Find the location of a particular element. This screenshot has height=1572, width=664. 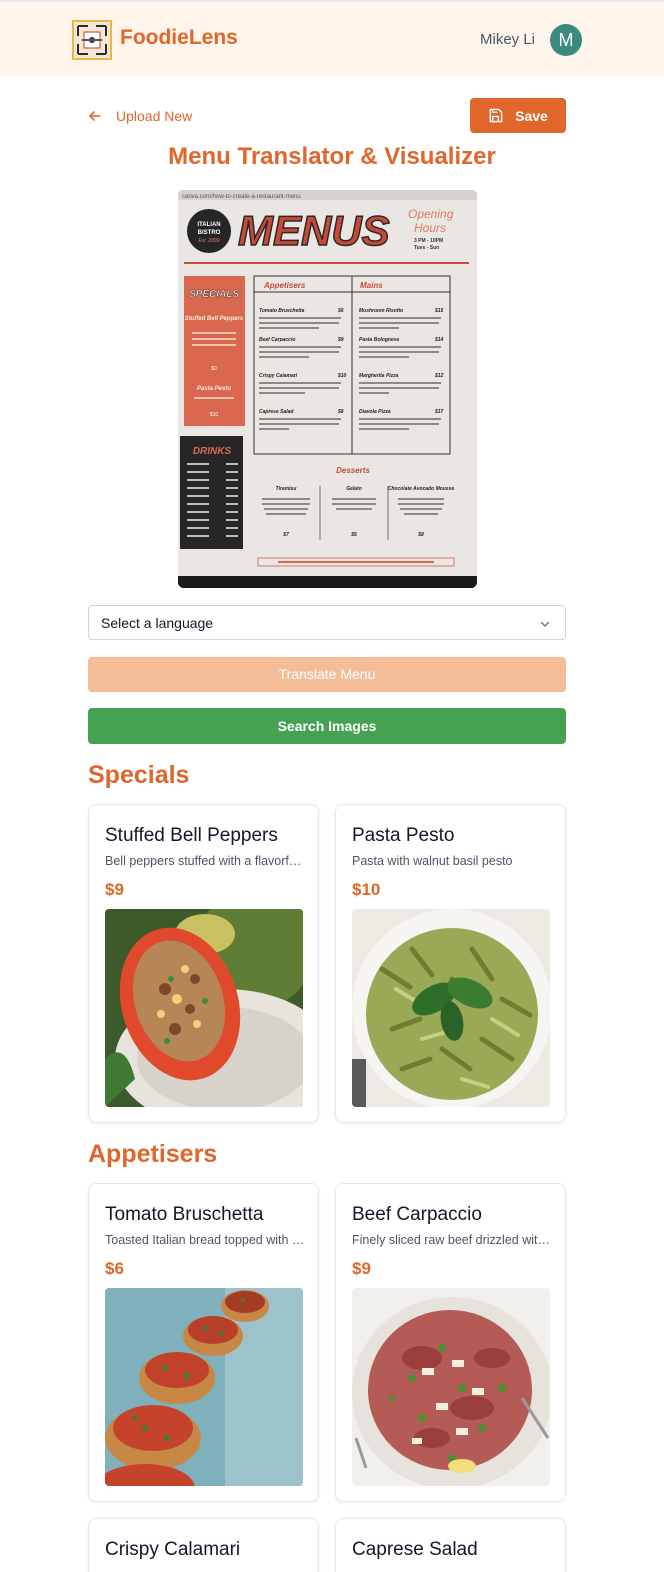

menu-appetiser-2: Beef Carpaccio is located at coordinates (277, 340).